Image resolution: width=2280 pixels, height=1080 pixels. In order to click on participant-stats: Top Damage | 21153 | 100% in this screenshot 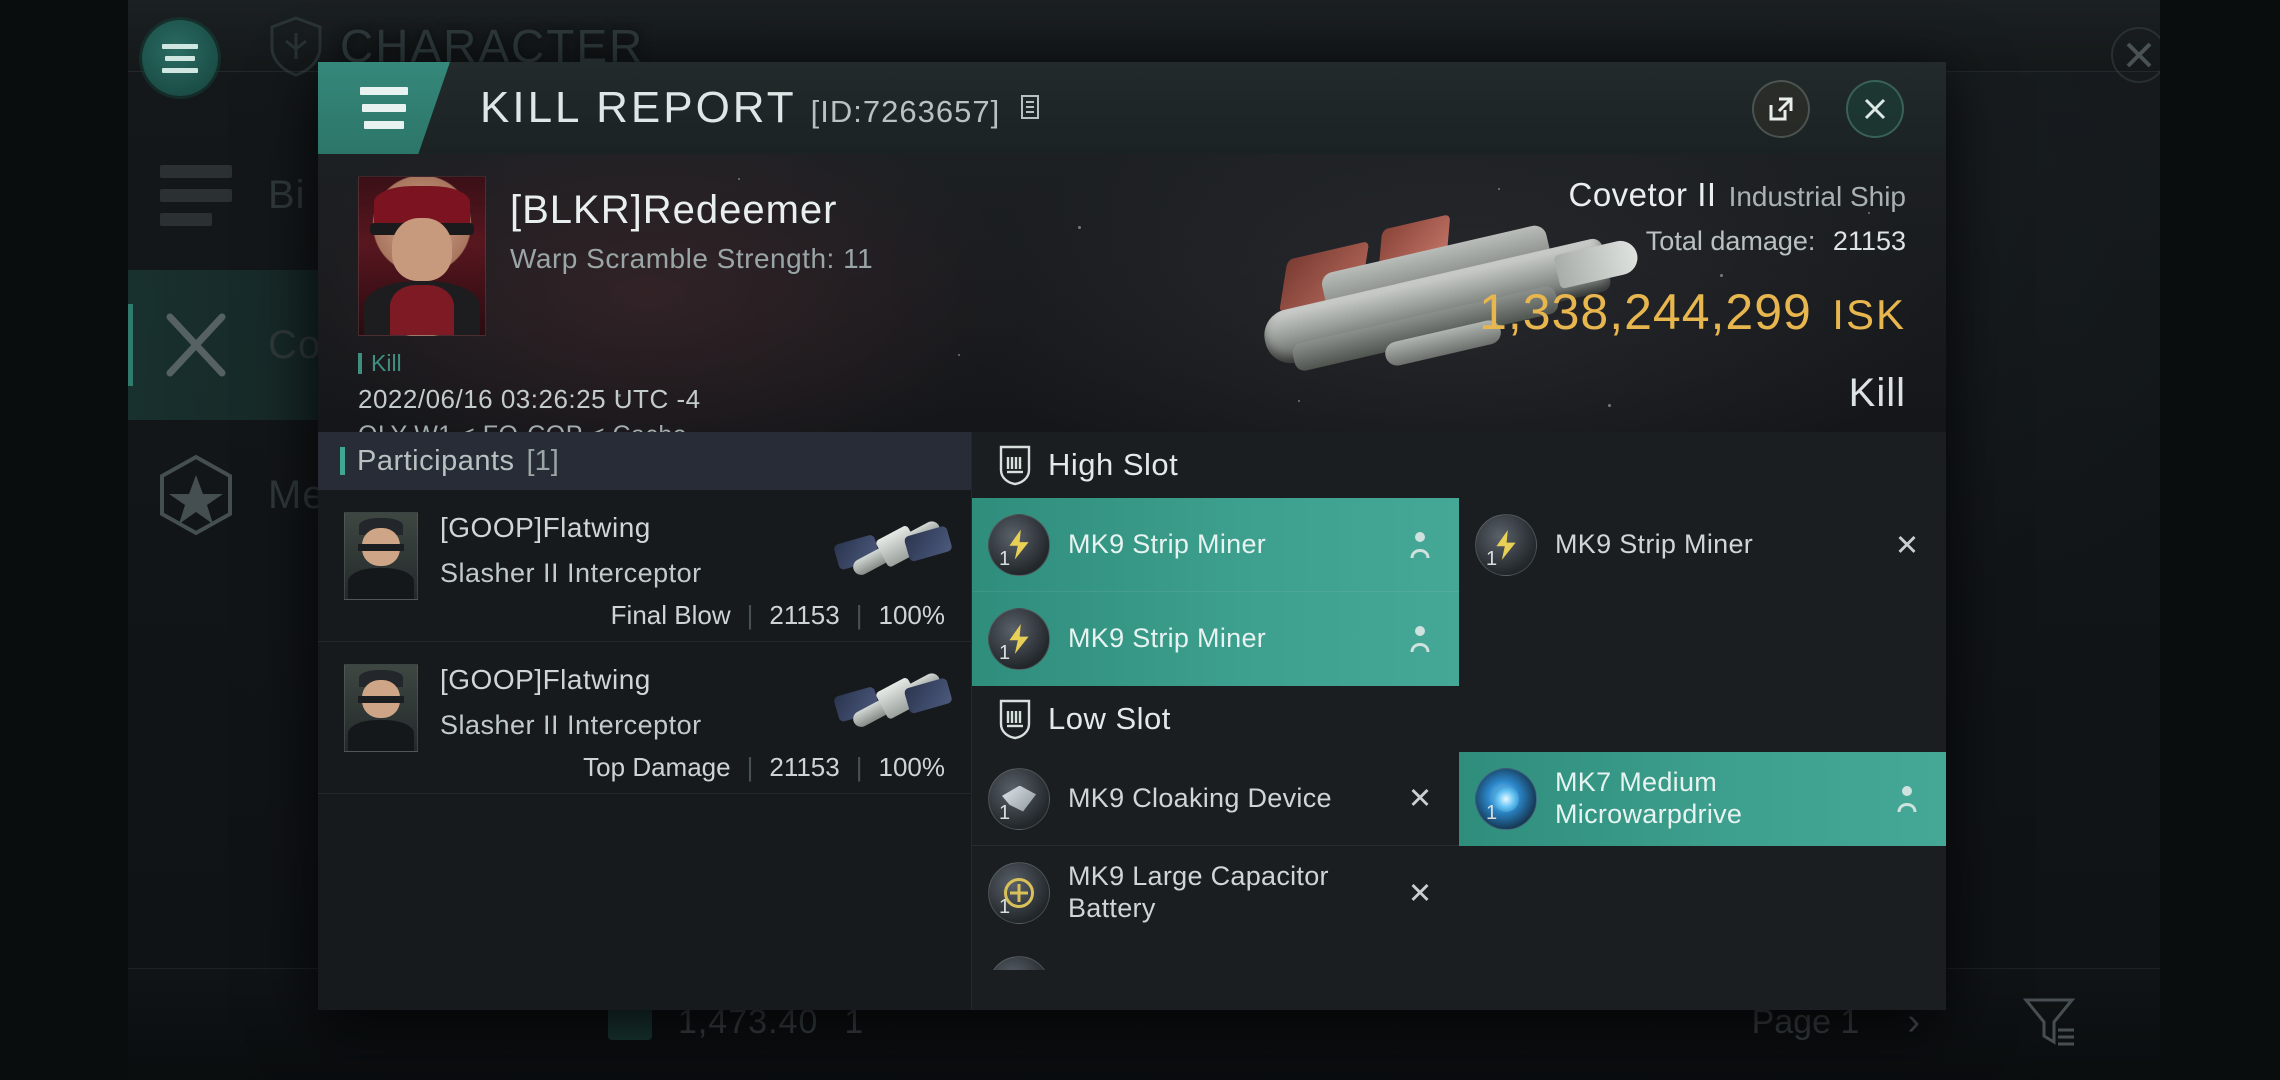, I will do `click(764, 767)`.